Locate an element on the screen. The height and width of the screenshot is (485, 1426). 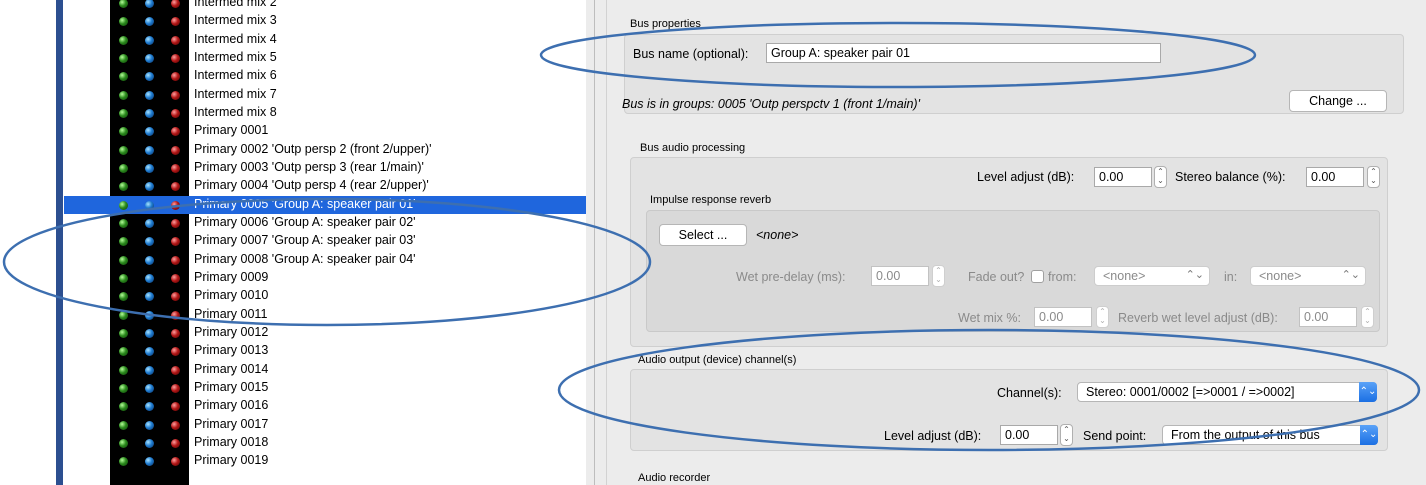
bus-list-item-label: Primary 0016 is located at coordinates (231, 405).